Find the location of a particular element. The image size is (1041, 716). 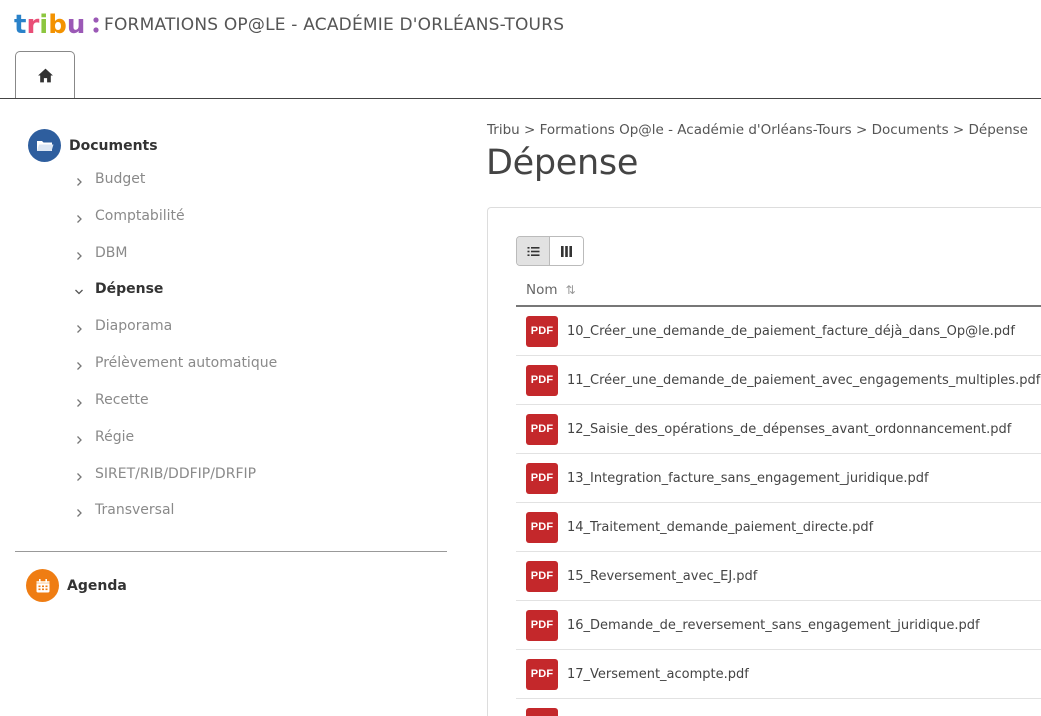

file-row: PDF 15_Reversement_avec_EJ.pdf is located at coordinates (778, 576).